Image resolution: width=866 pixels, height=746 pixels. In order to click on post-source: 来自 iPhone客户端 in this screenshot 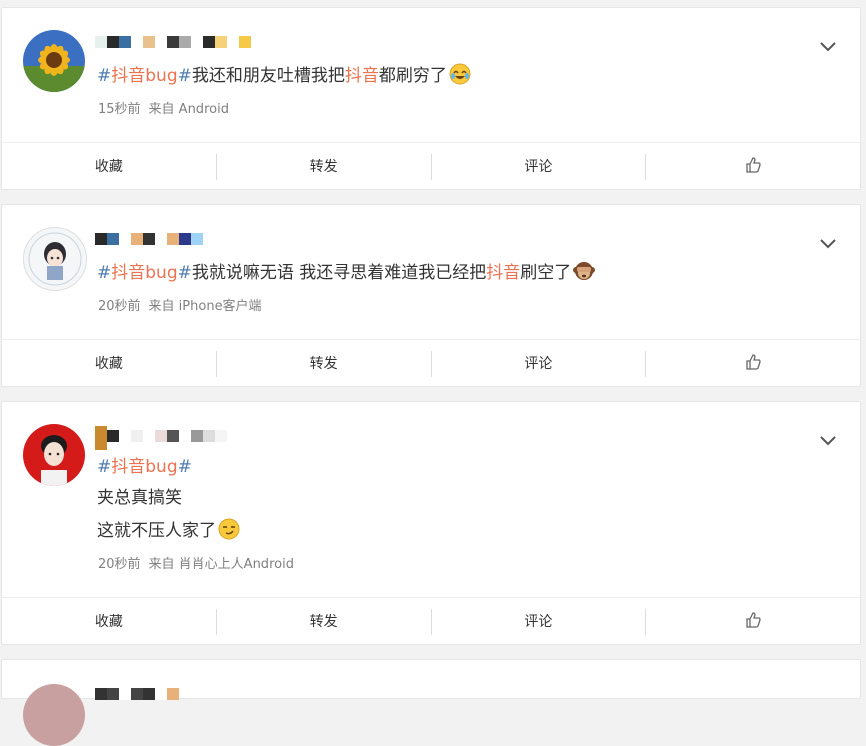, I will do `click(205, 306)`.